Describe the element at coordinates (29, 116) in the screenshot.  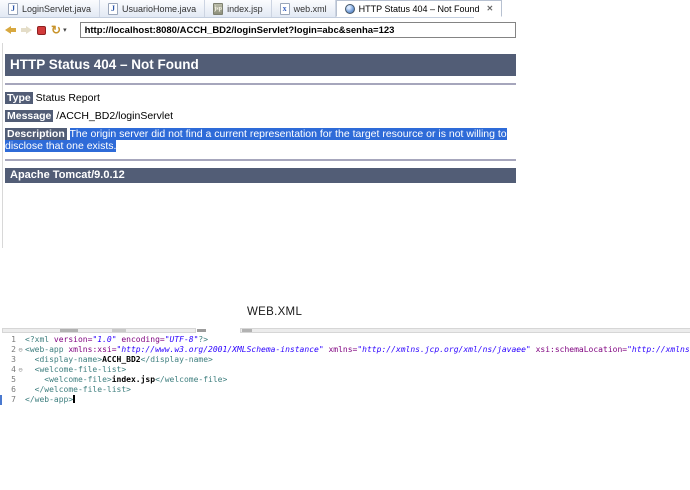
I see `message-label: Message` at that location.